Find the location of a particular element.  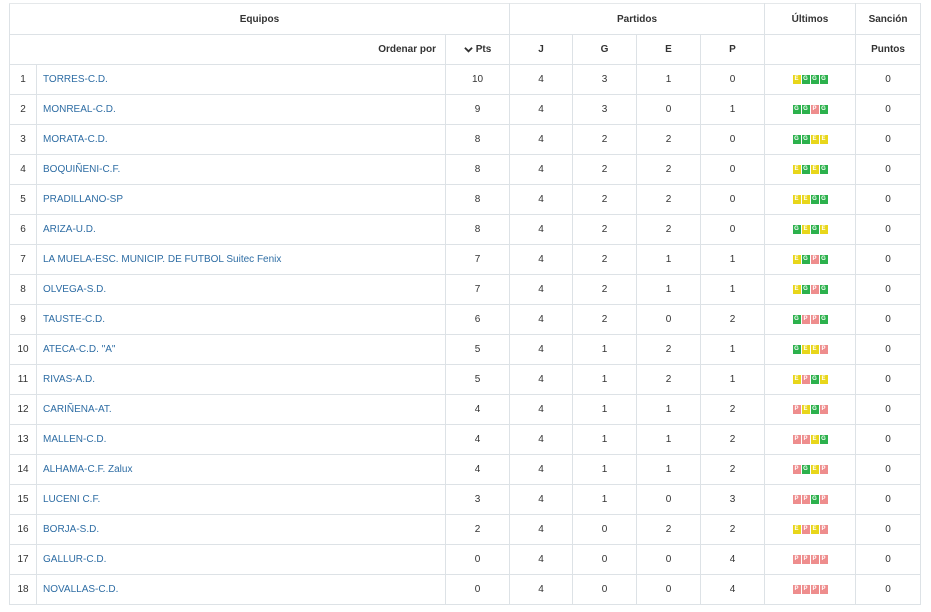

last-results-cell: EGEG is located at coordinates (810, 169).